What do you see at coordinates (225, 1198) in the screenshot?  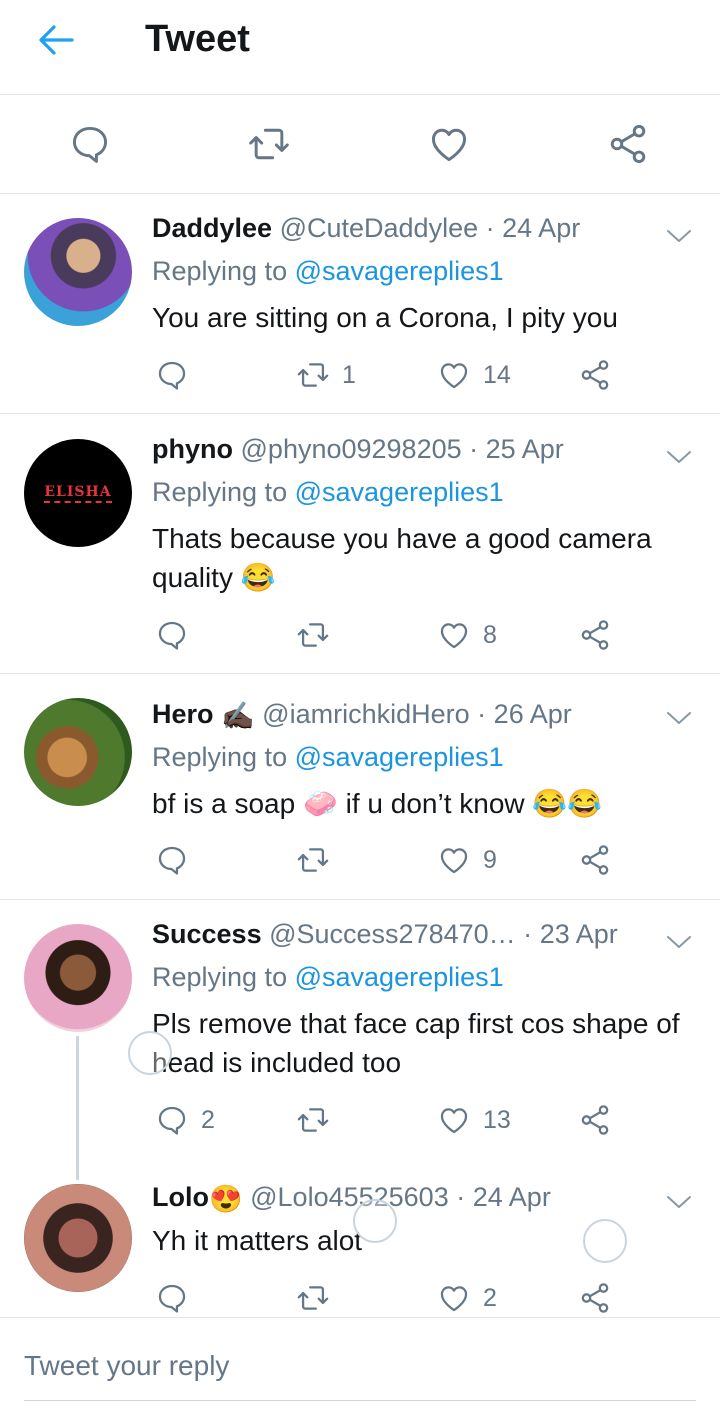 I see `heart-eyes-emoji: 😍` at bounding box center [225, 1198].